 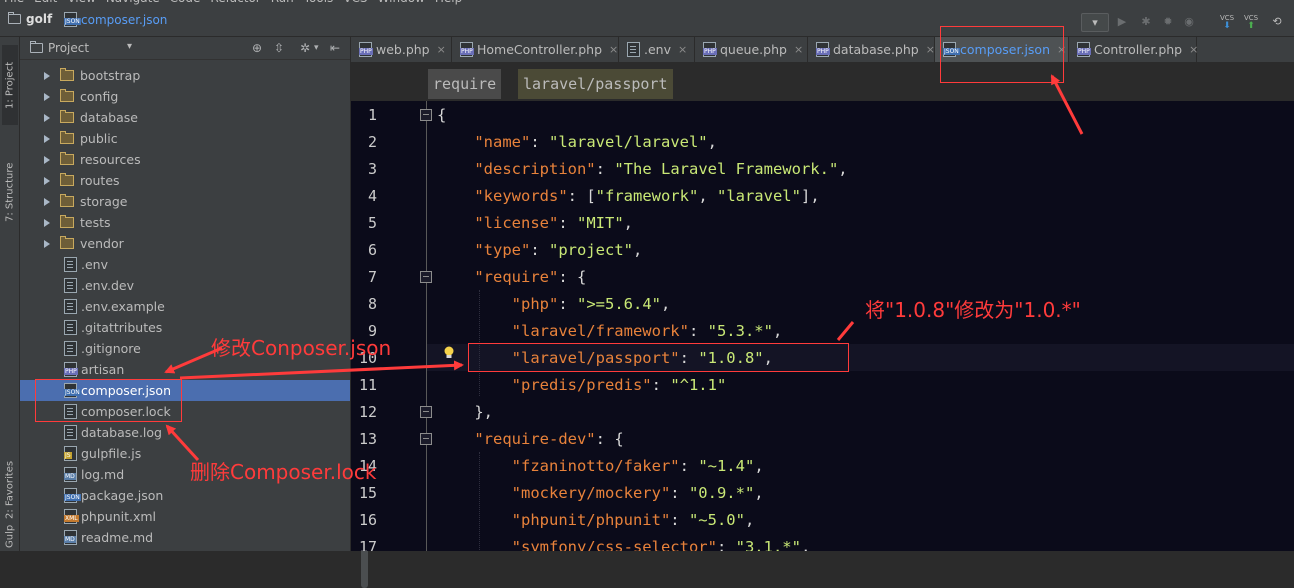 What do you see at coordinates (185, 495) in the screenshot?
I see `tree-file-item: package.json` at bounding box center [185, 495].